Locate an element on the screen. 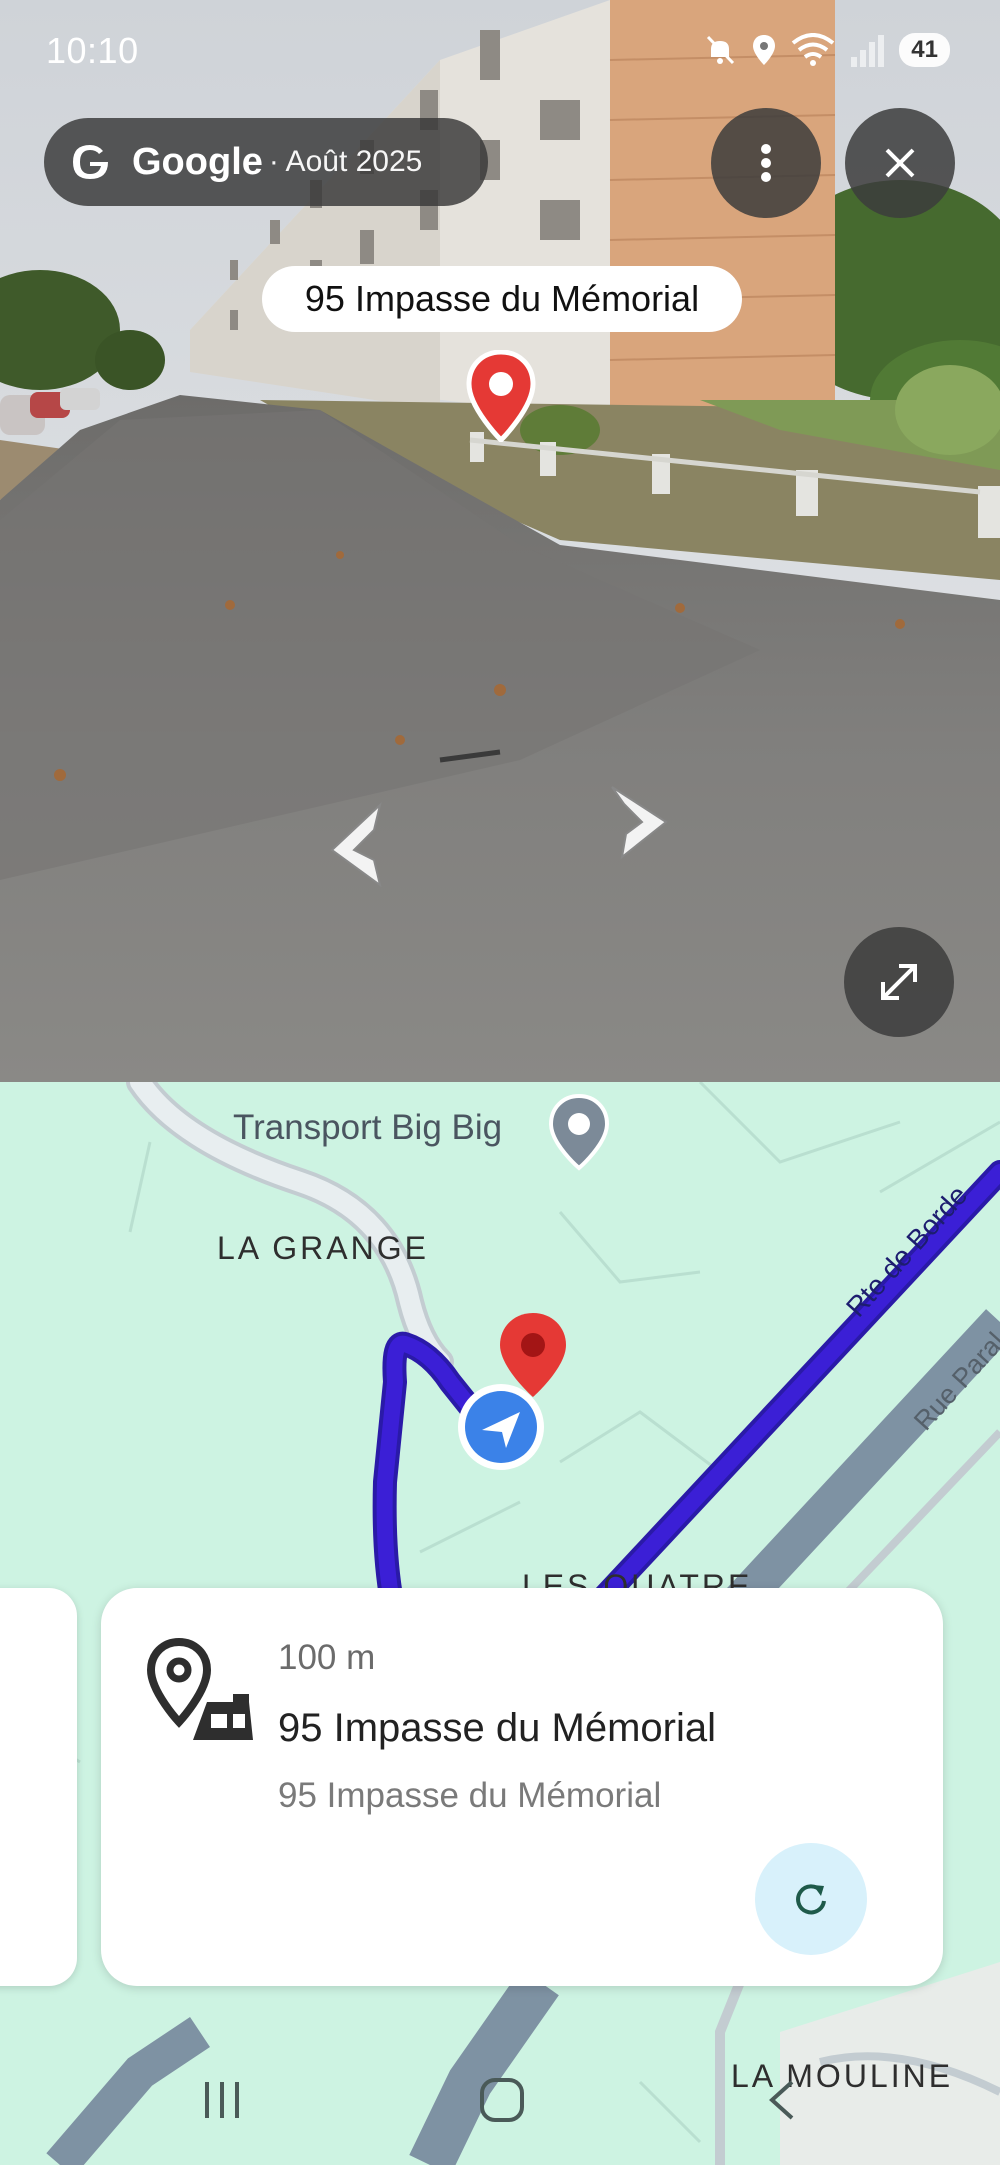 The image size is (1000, 2165). back-chevron-icon is located at coordinates (781, 2100).